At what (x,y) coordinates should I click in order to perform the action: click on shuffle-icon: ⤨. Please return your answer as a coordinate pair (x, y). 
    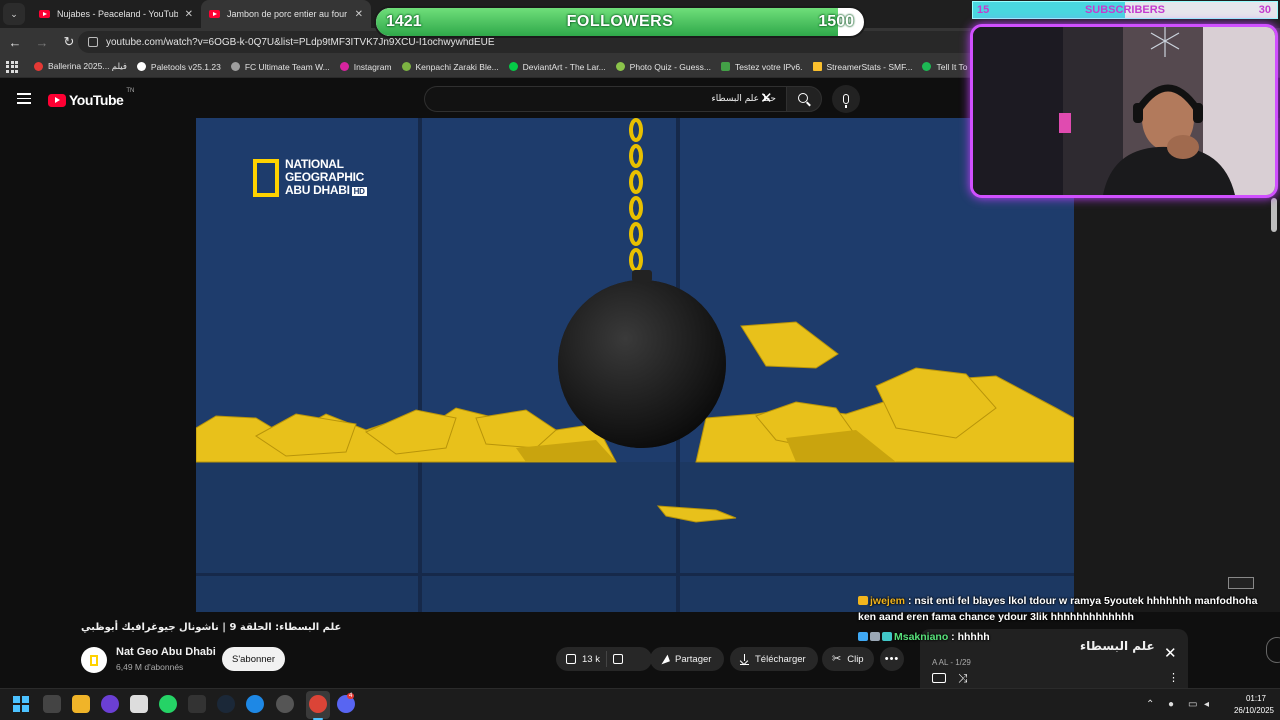
    Looking at the image, I should click on (963, 678).